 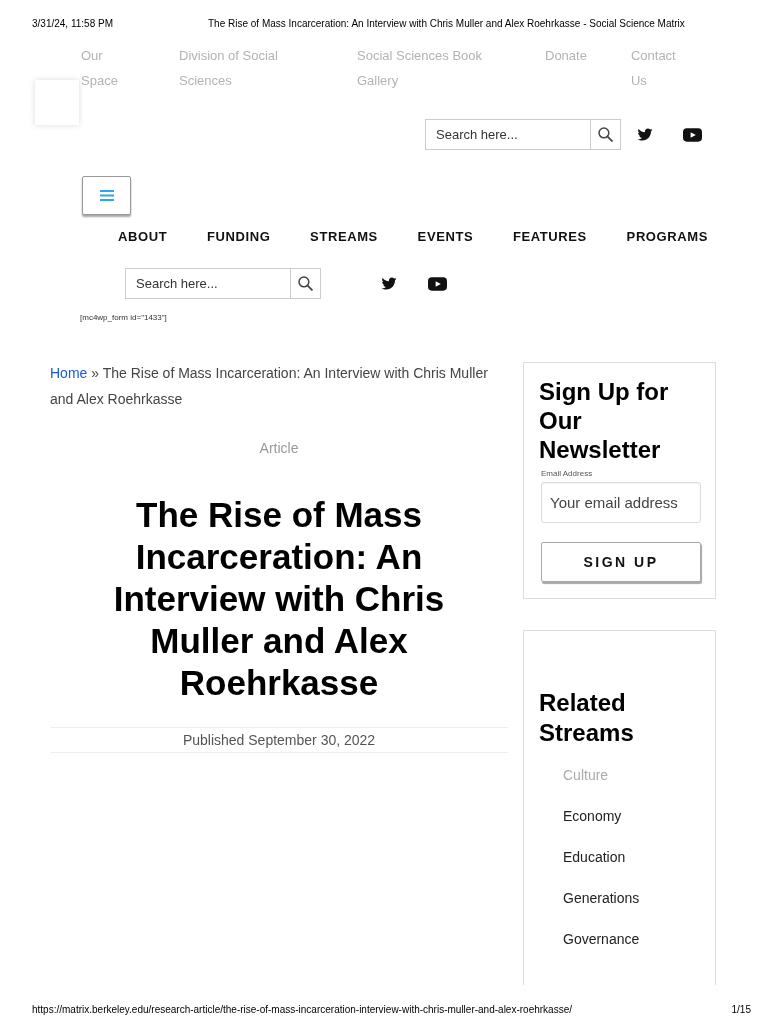 I want to click on article-title: The Rise of Mass Incarceration: An Interview with Chris Muller and Alex Roehrkasse, so click(x=279, y=599).